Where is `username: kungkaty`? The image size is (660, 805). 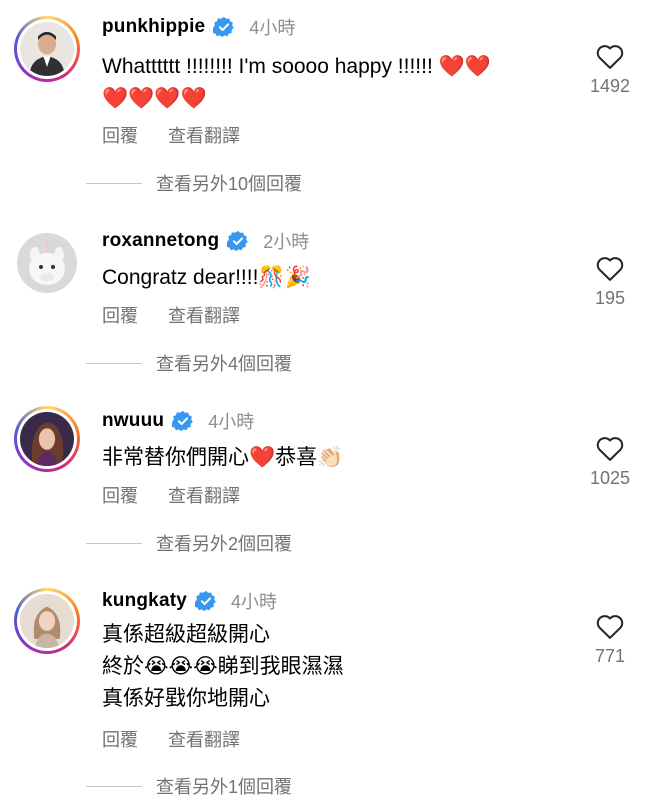
username: kungkaty is located at coordinates (144, 601).